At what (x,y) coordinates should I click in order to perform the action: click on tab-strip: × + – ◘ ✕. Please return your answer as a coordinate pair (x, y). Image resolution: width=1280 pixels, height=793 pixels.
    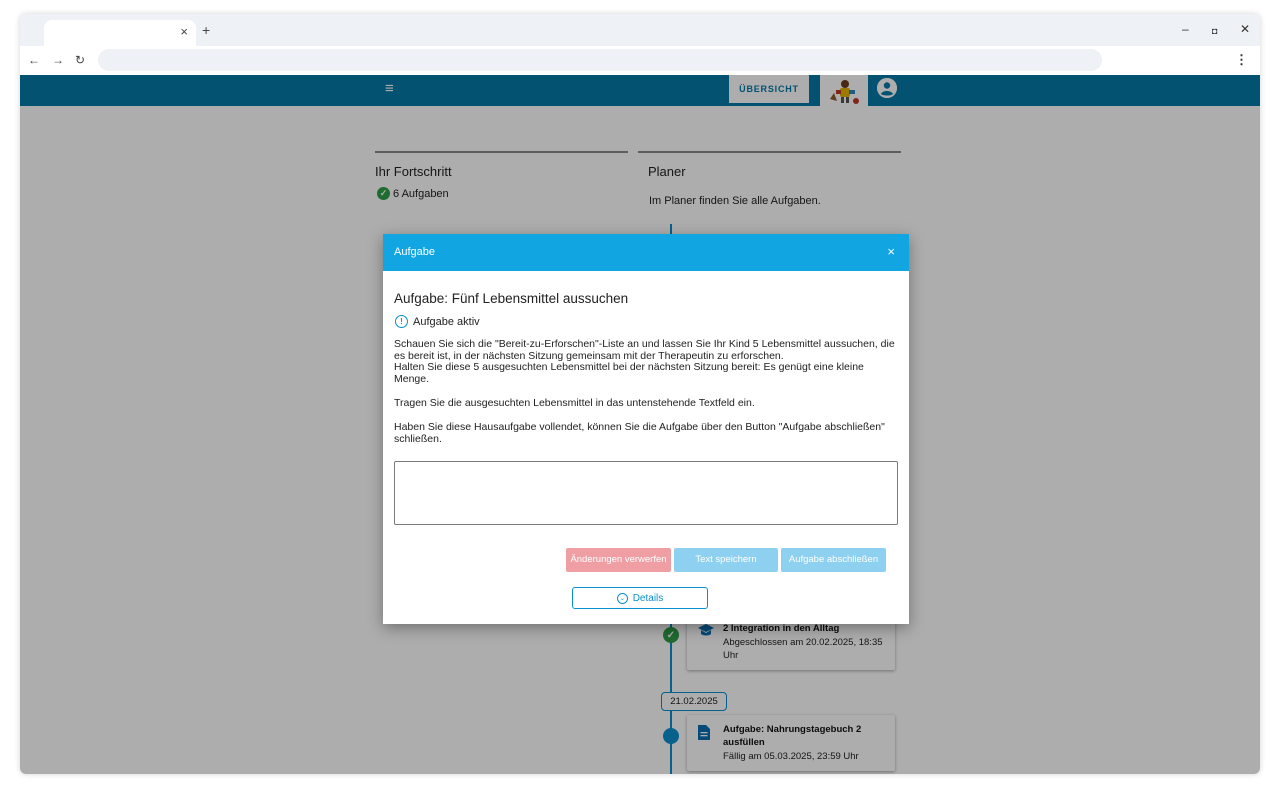
    Looking at the image, I should click on (640, 30).